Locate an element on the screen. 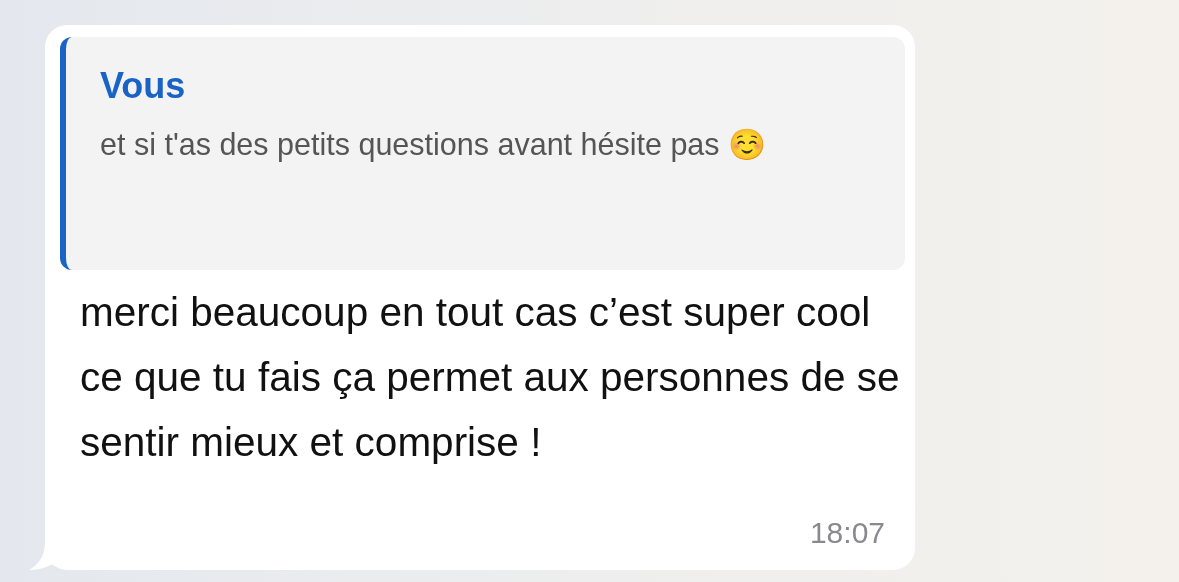  message-time: 18:07 is located at coordinates (847, 533).